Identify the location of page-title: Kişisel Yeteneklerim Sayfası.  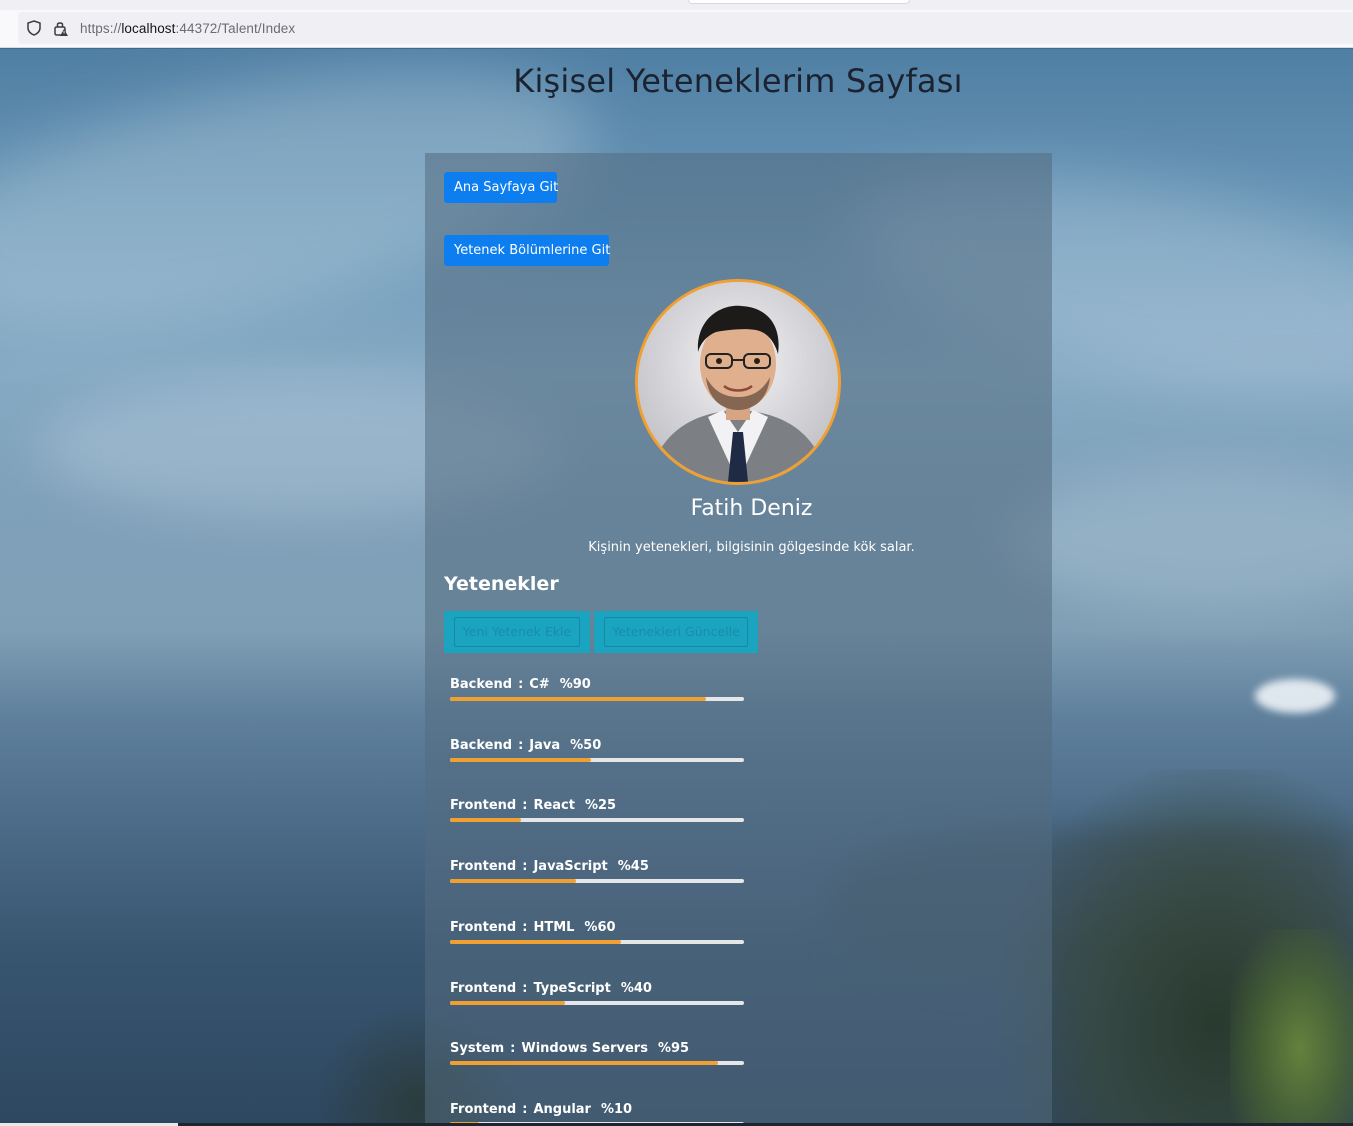
(738, 81).